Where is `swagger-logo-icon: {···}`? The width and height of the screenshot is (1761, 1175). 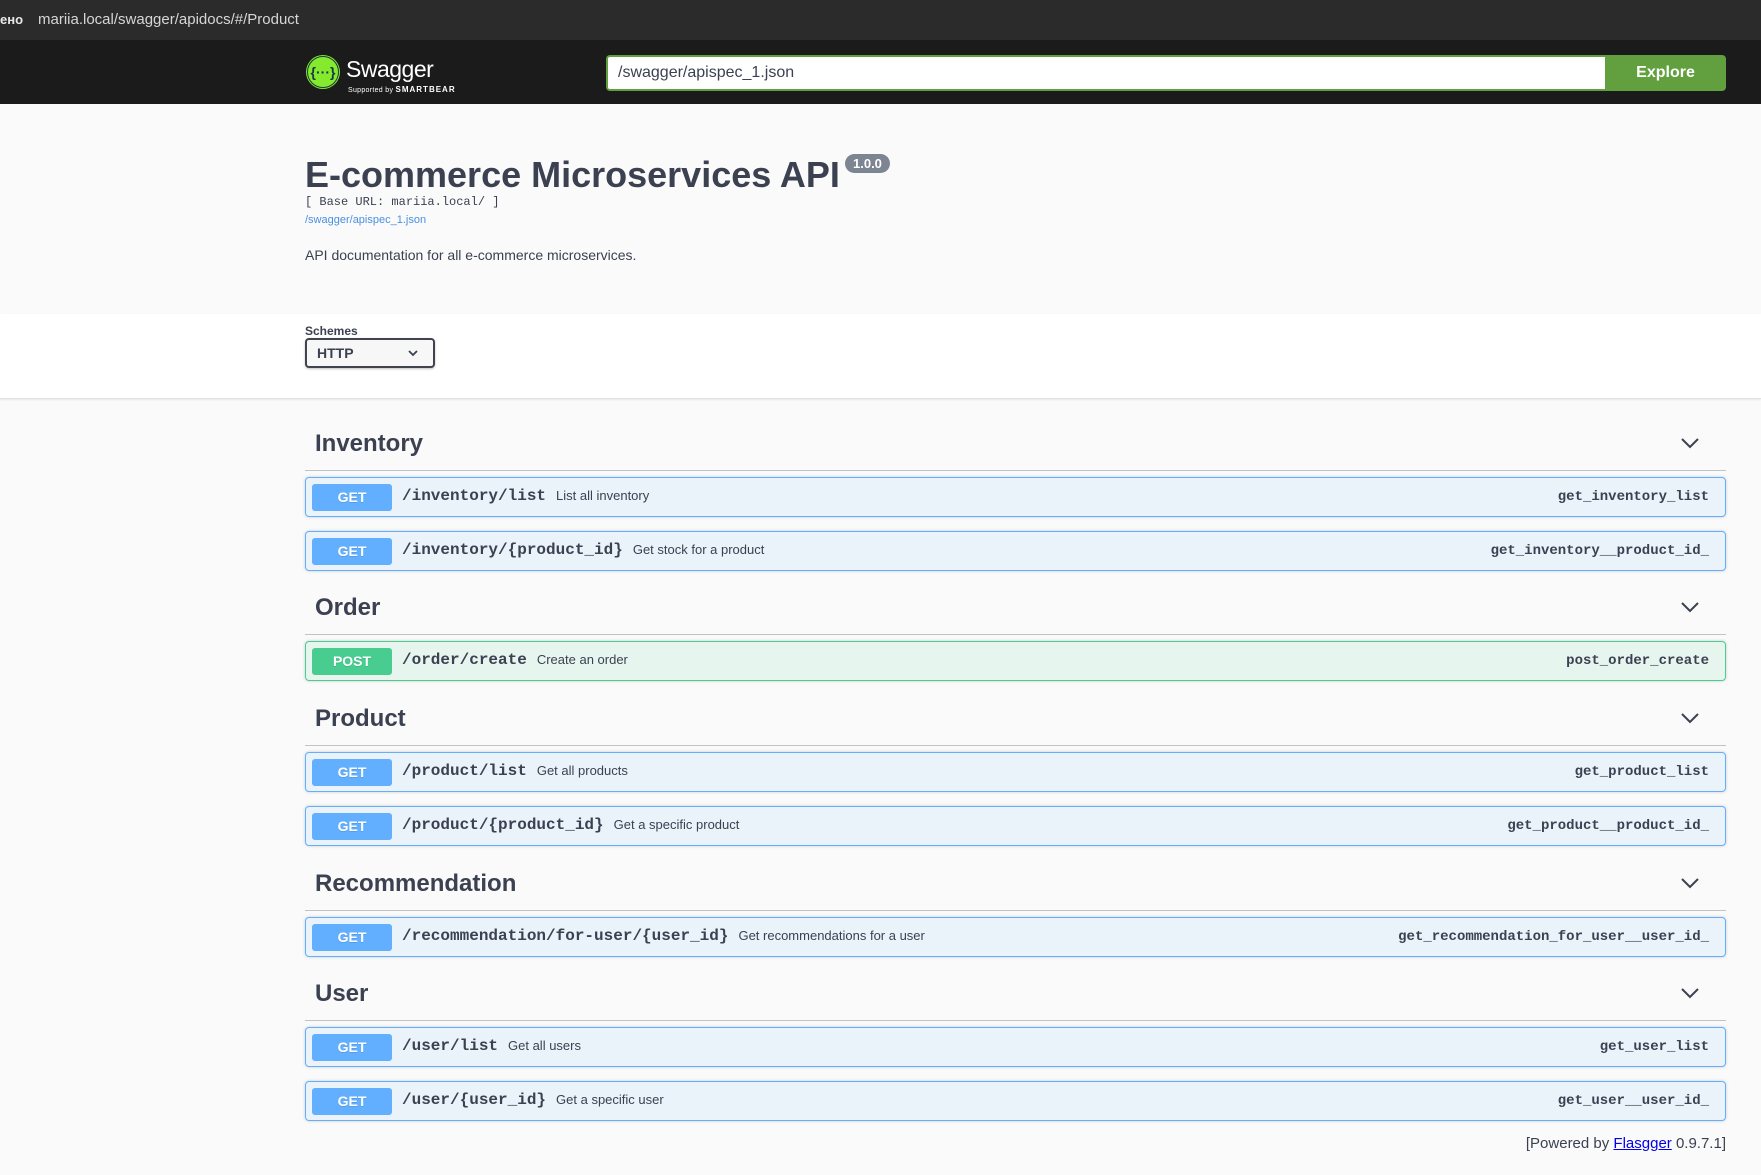
swagger-logo-icon: {···} is located at coordinates (323, 72).